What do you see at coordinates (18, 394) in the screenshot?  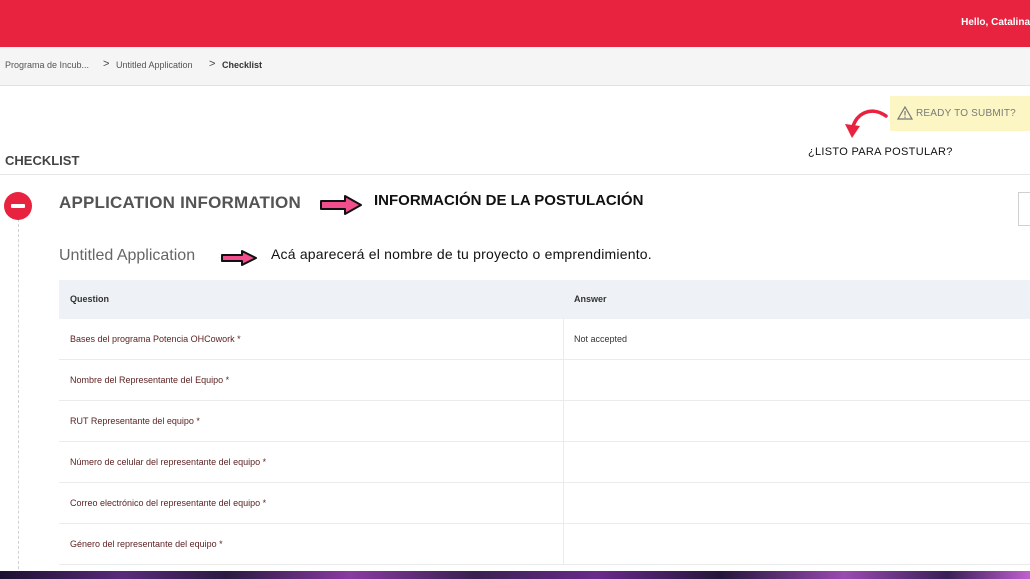 I see `timeline-line` at bounding box center [18, 394].